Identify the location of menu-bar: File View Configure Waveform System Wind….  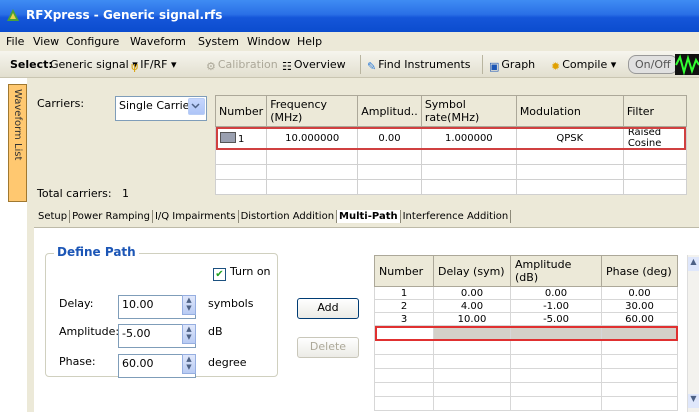
(349, 41).